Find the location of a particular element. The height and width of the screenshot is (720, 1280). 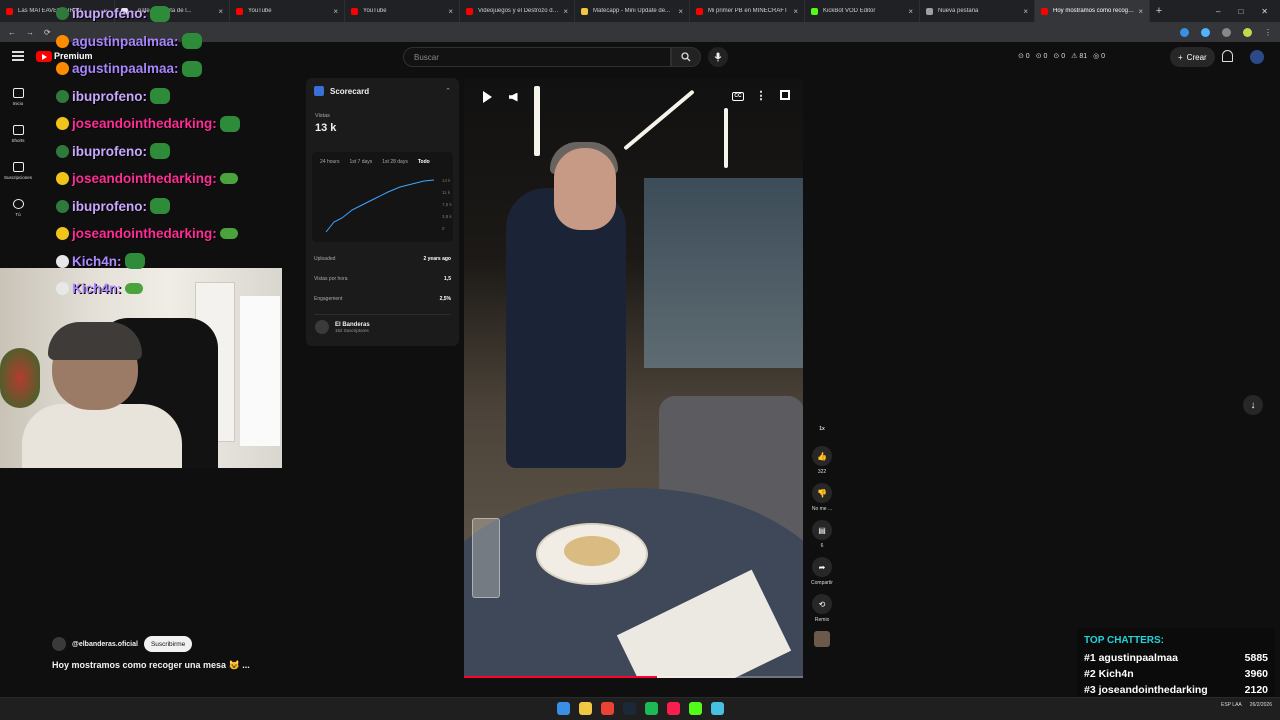

subscribe-button: Suscribirme is located at coordinates (168, 644).